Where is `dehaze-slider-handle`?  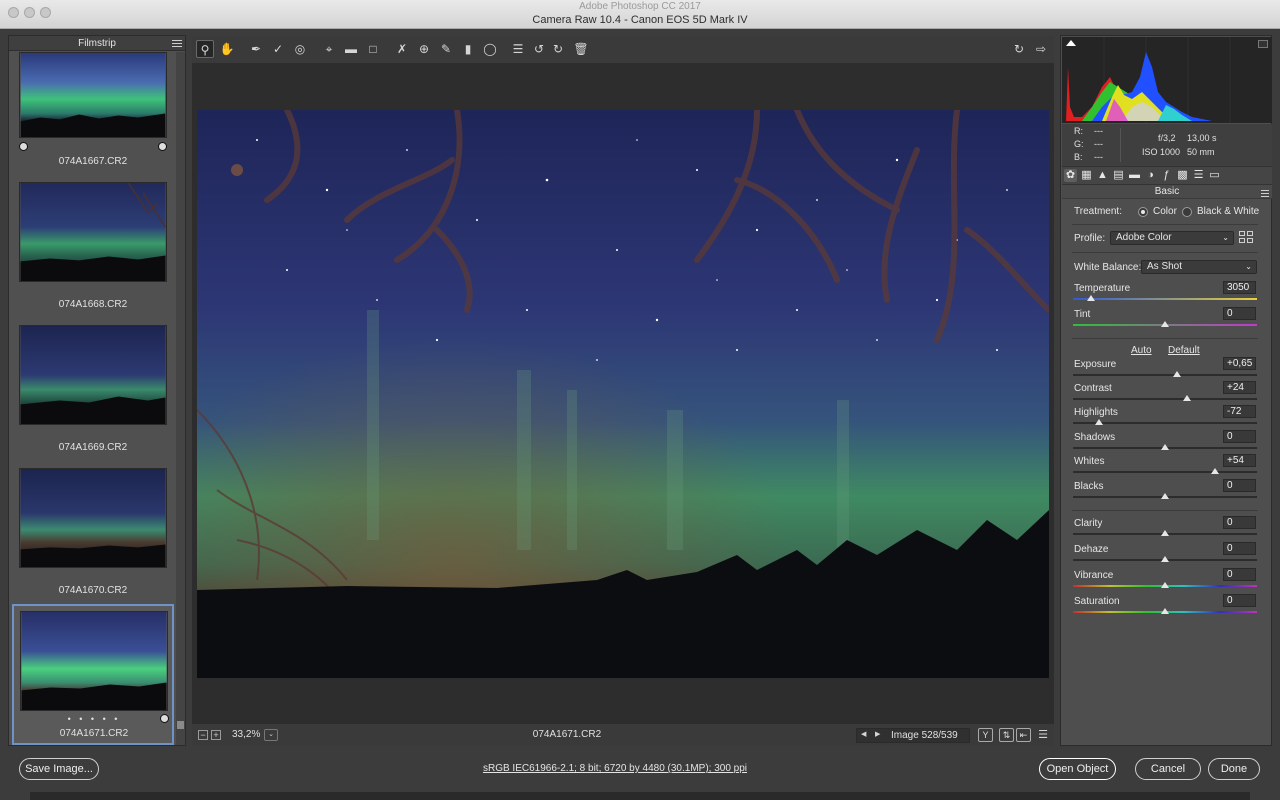 dehaze-slider-handle is located at coordinates (1165, 559).